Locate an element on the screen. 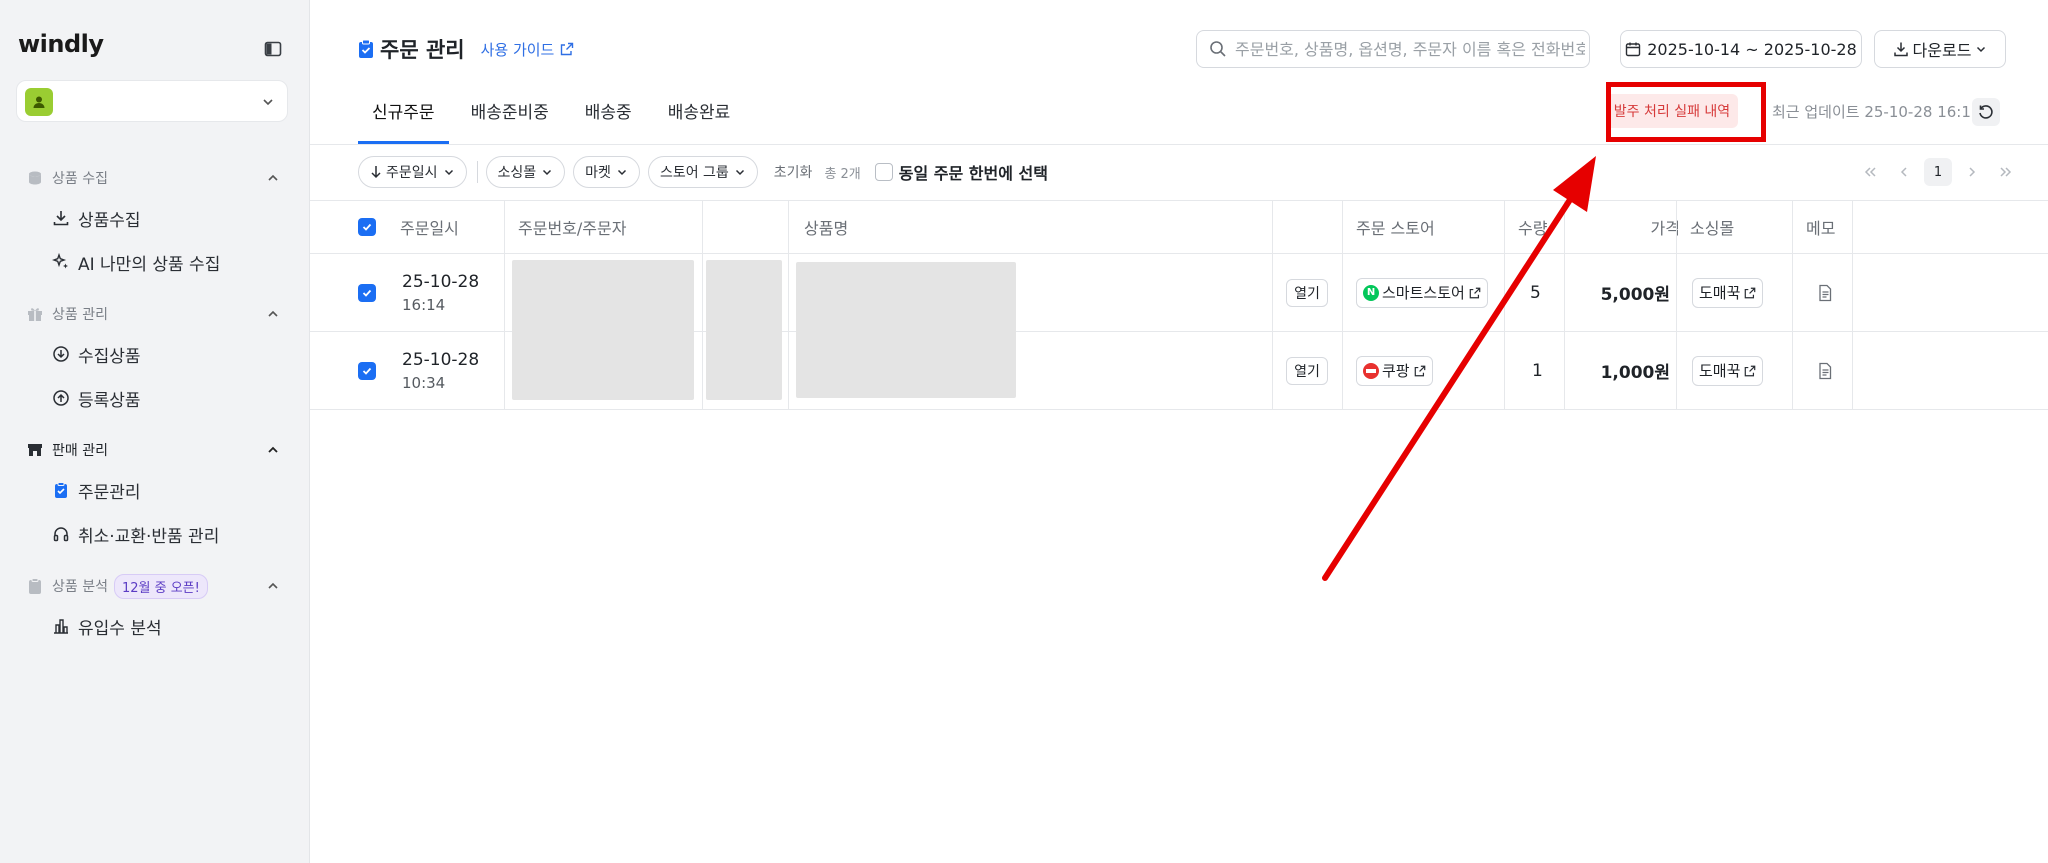 The width and height of the screenshot is (2048, 863). first-page-button is located at coordinates (1870, 172).